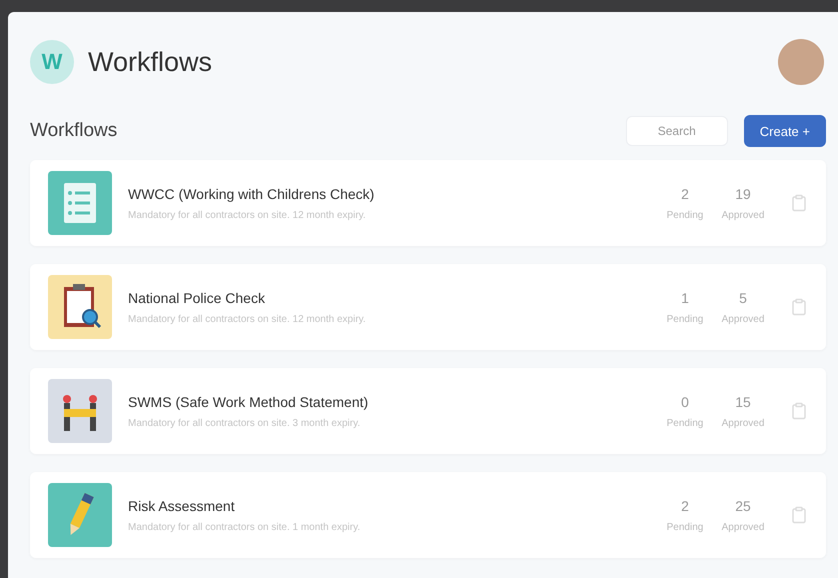 The width and height of the screenshot is (838, 578). I want to click on barrier-icon, so click(80, 411).